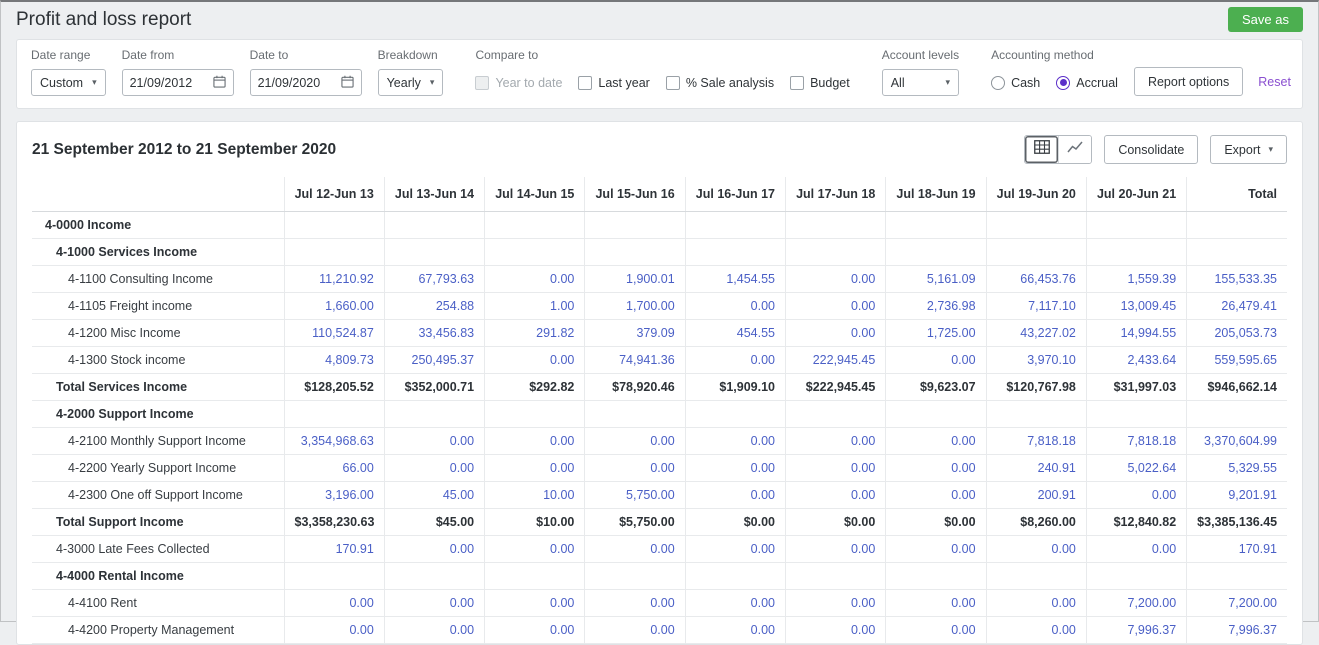  What do you see at coordinates (434, 360) in the screenshot?
I see `amount-cell: 250,495.37` at bounding box center [434, 360].